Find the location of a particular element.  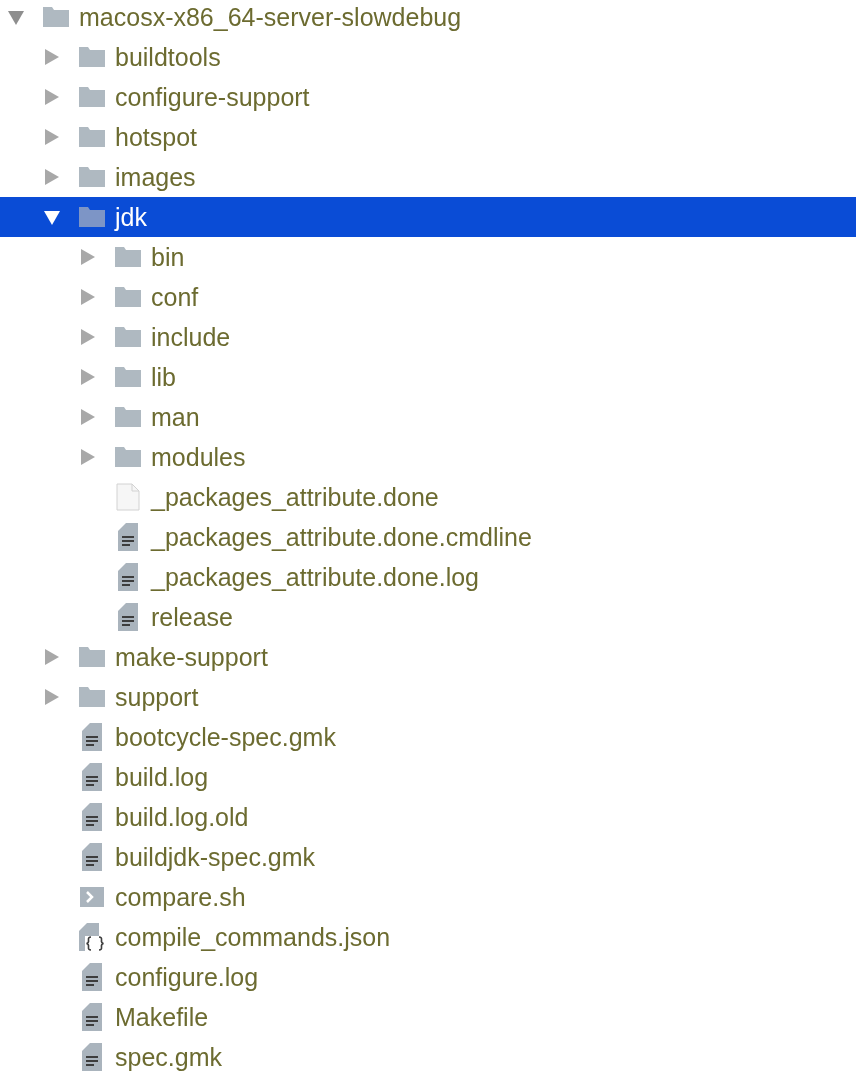

folder-name: modules is located at coordinates (198, 457).